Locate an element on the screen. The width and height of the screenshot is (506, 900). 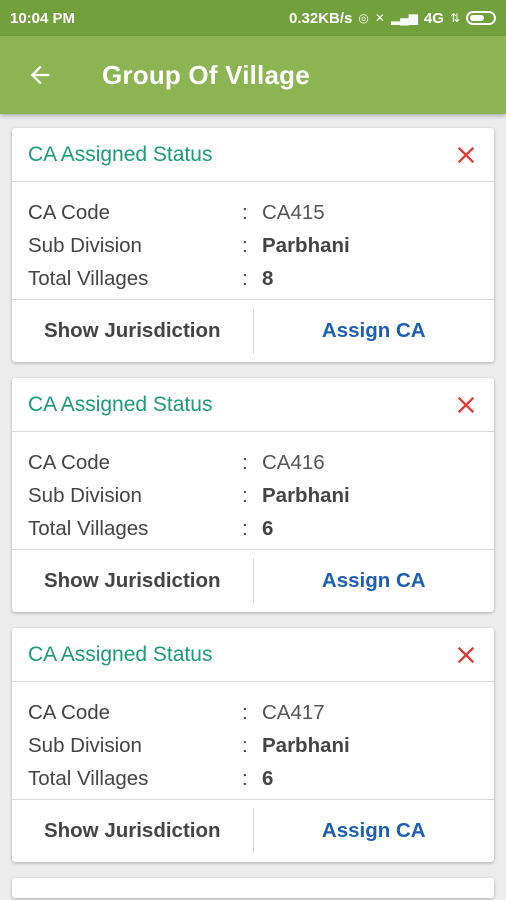
page-title: Group Of Village is located at coordinates (206, 74).